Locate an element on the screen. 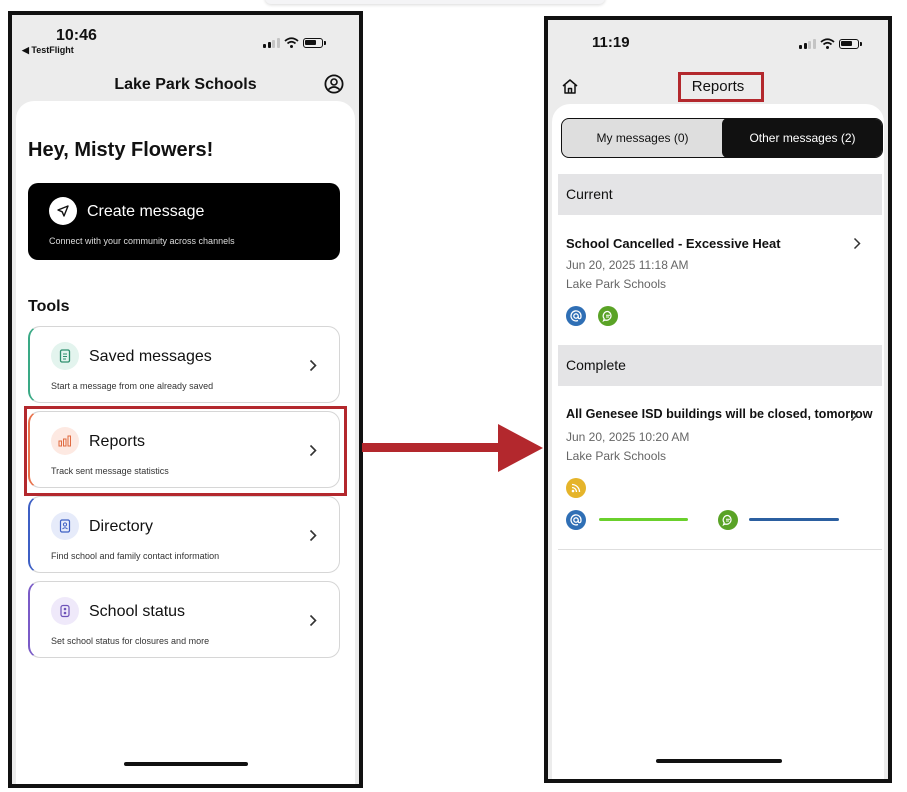  tool-description: Set school status for closures and more is located at coordinates (130, 641).